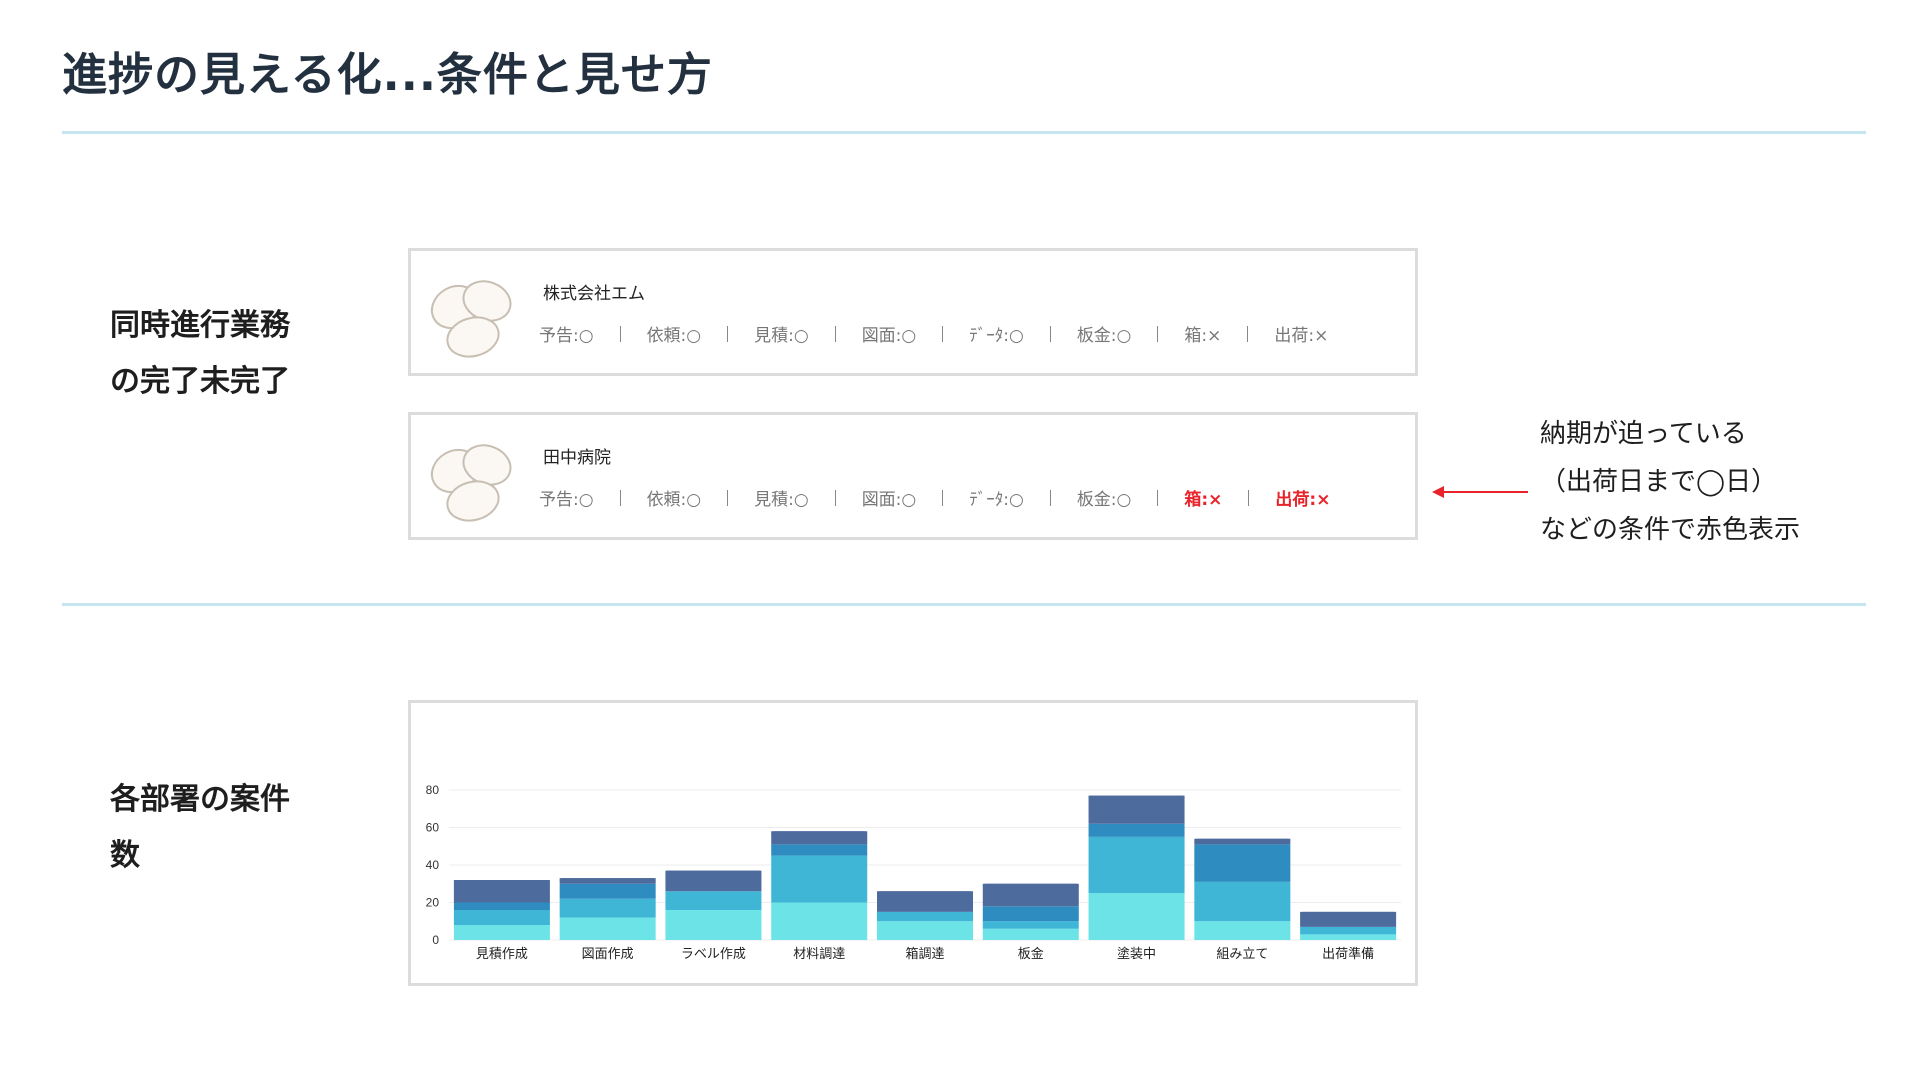 The height and width of the screenshot is (1080, 1920). Describe the element at coordinates (1031, 954) in the screenshot. I see `x-tick-label: 板金` at that location.